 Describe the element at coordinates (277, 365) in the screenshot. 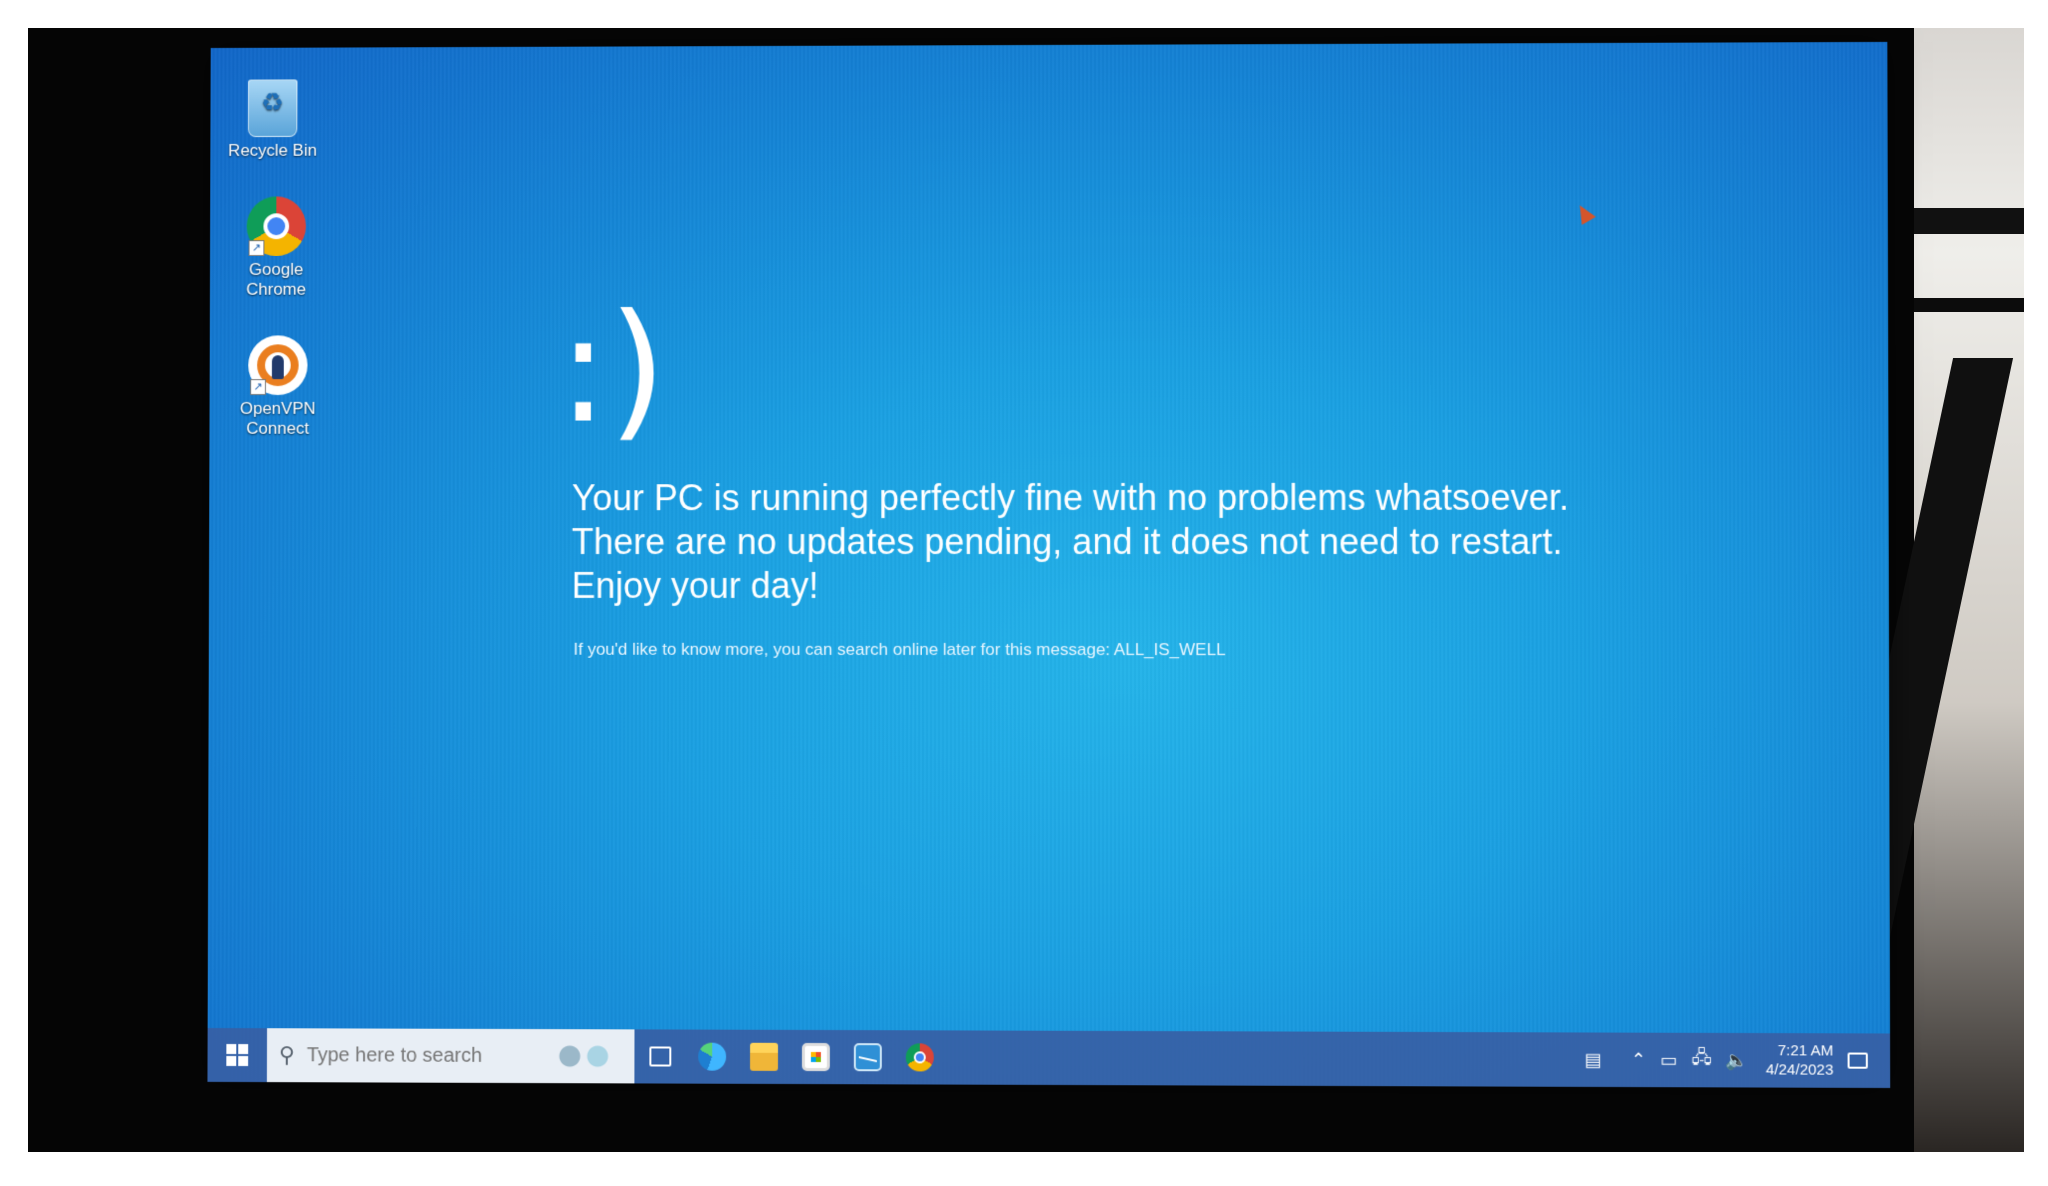

I see `openvpn-icon: ↗` at that location.